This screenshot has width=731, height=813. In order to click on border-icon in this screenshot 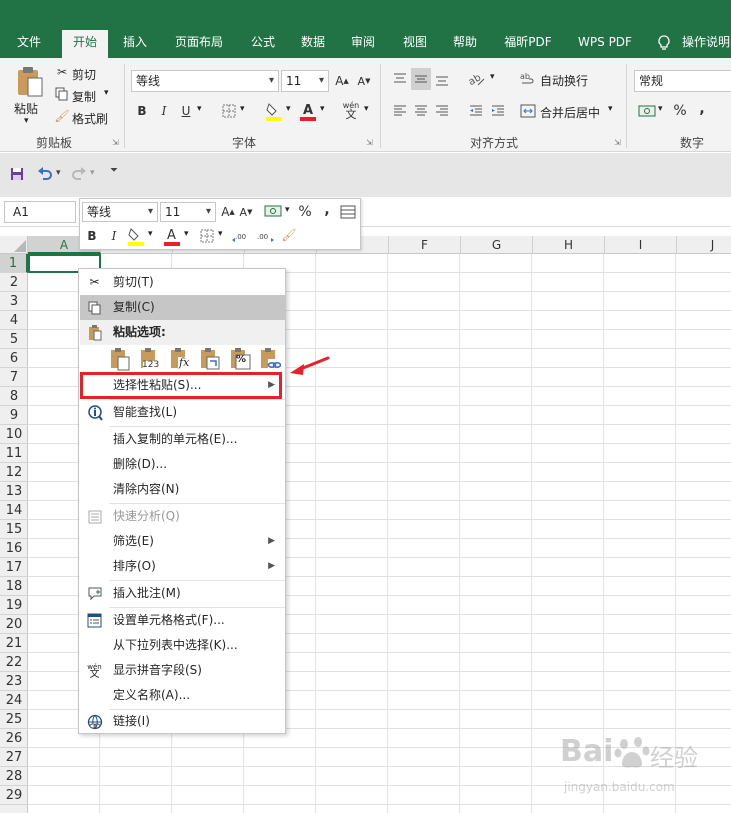, I will do `click(229, 111)`.